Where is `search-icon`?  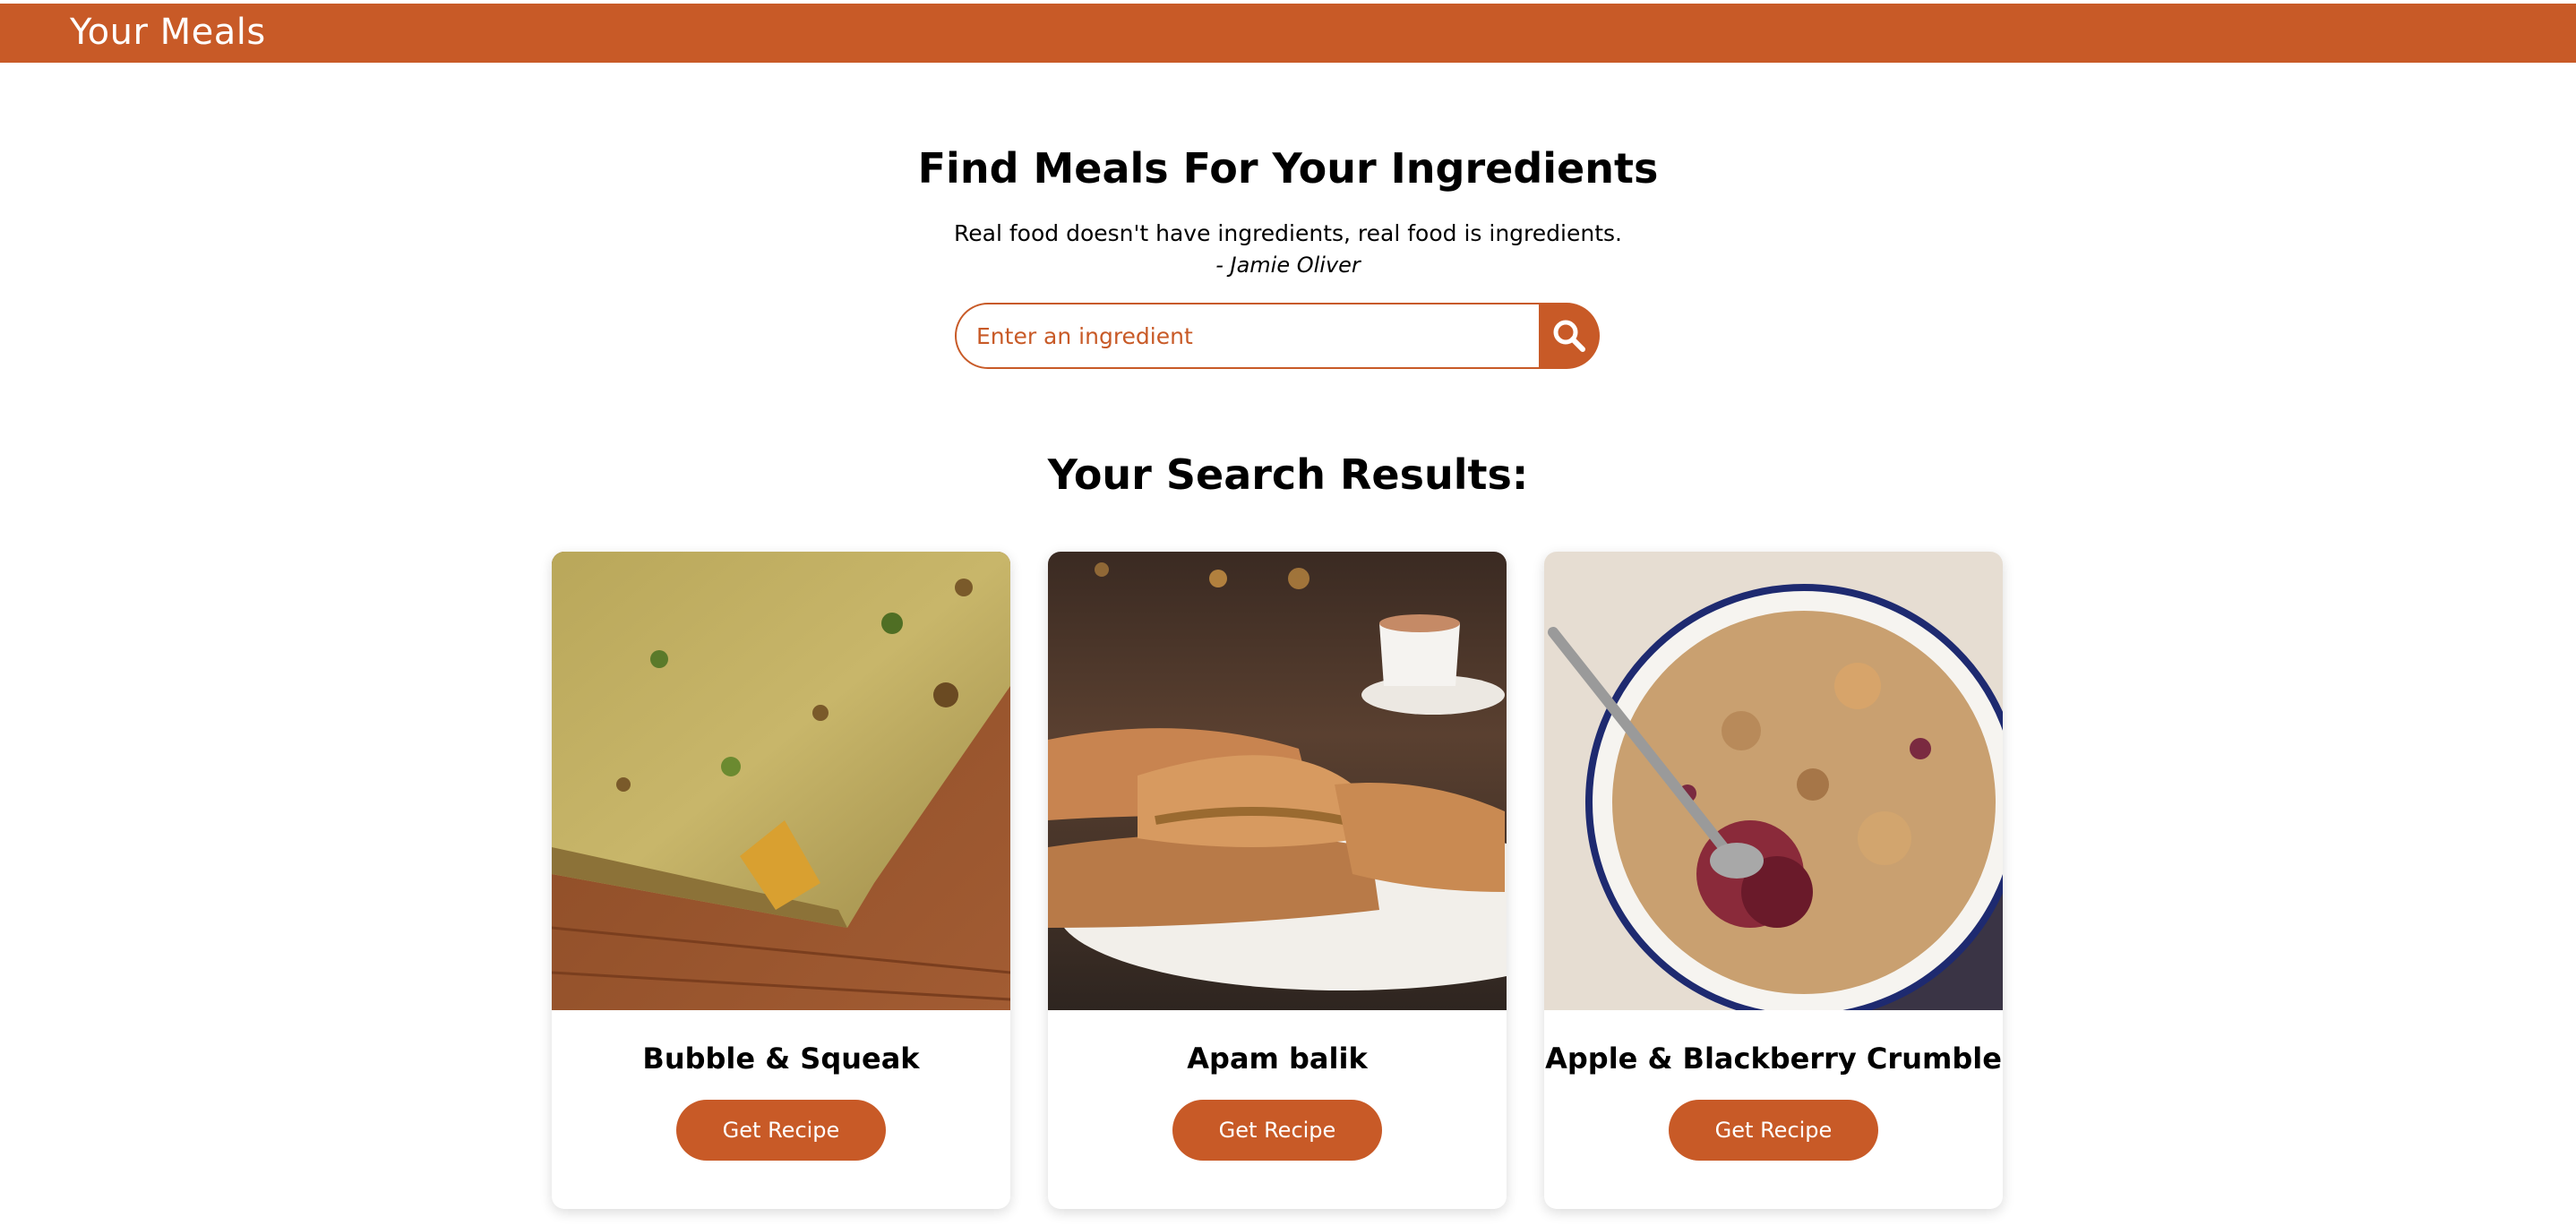 search-icon is located at coordinates (1569, 336).